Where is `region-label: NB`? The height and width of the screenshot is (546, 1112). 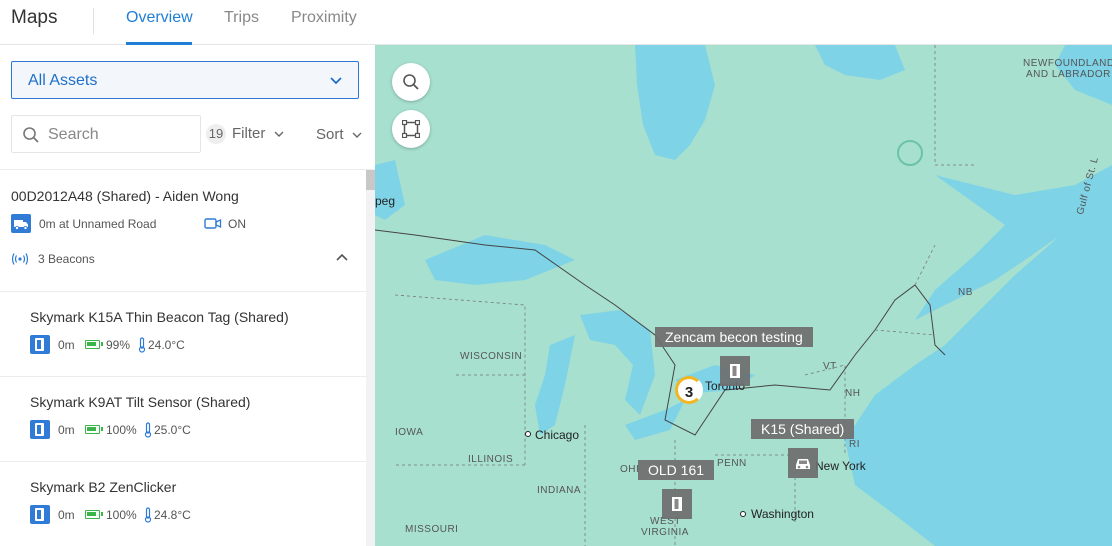
region-label: NB is located at coordinates (965, 292).